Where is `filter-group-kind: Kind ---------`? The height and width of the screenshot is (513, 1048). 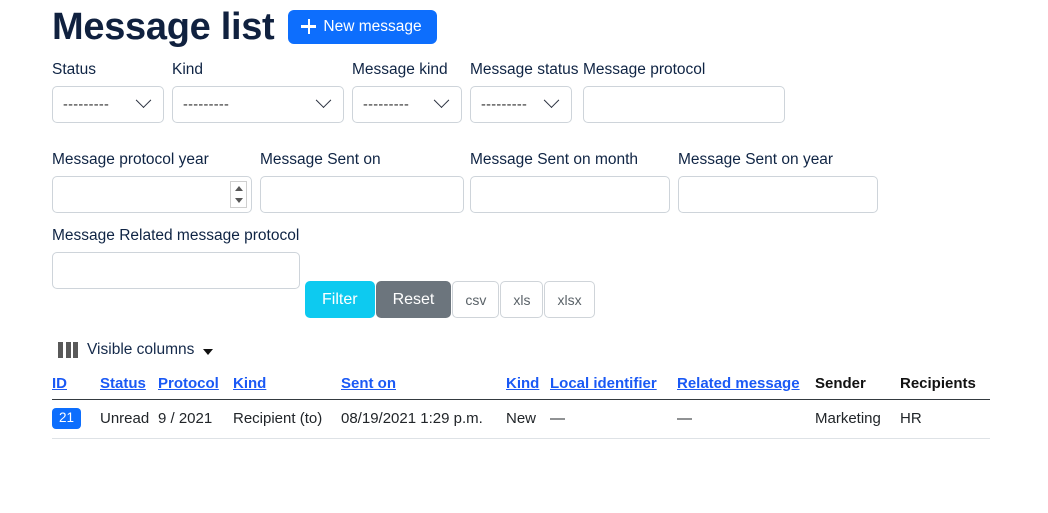 filter-group-kind: Kind --------- is located at coordinates (258, 91).